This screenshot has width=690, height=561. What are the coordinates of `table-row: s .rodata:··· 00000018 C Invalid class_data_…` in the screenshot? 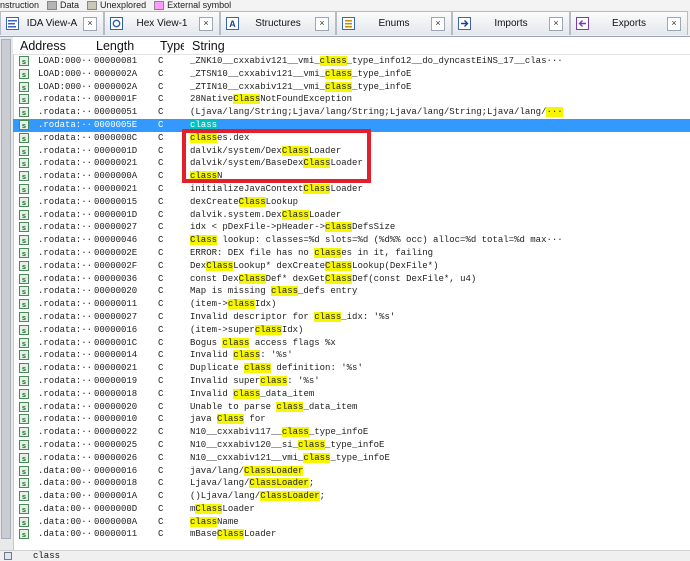 It's located at (351, 394).